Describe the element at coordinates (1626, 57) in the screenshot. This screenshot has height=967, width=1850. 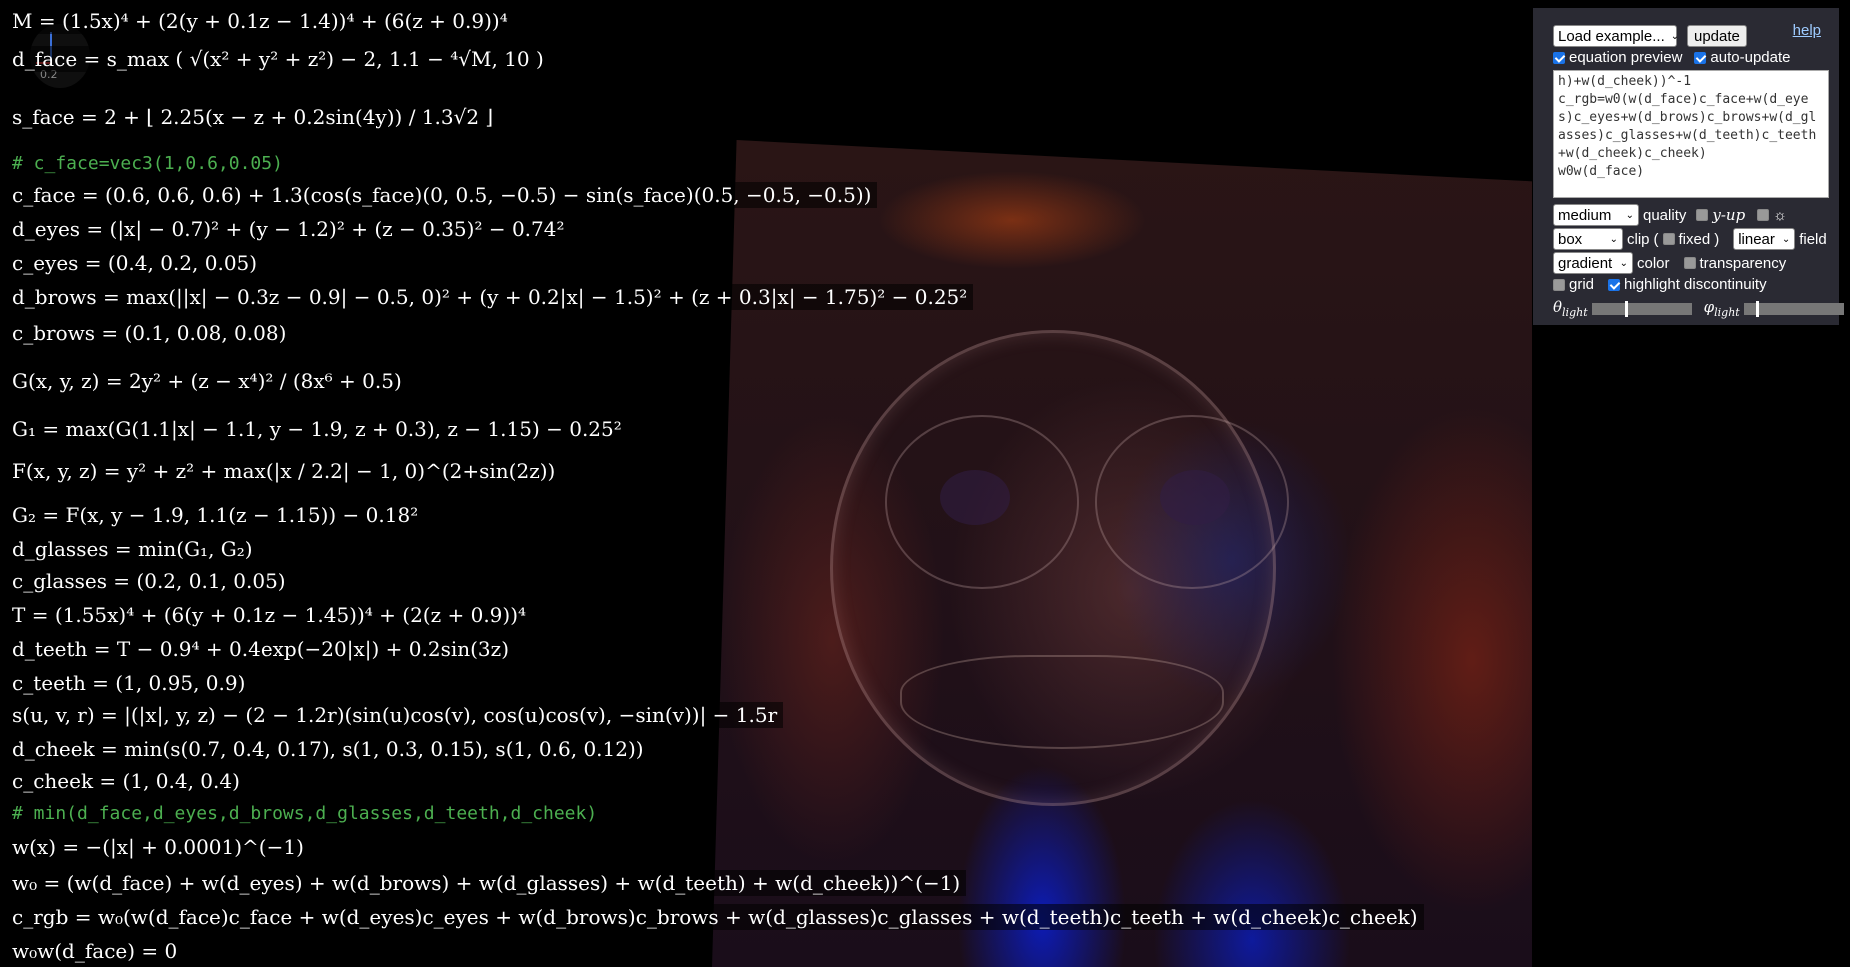
I see `equation-preview-label: equation preview` at that location.